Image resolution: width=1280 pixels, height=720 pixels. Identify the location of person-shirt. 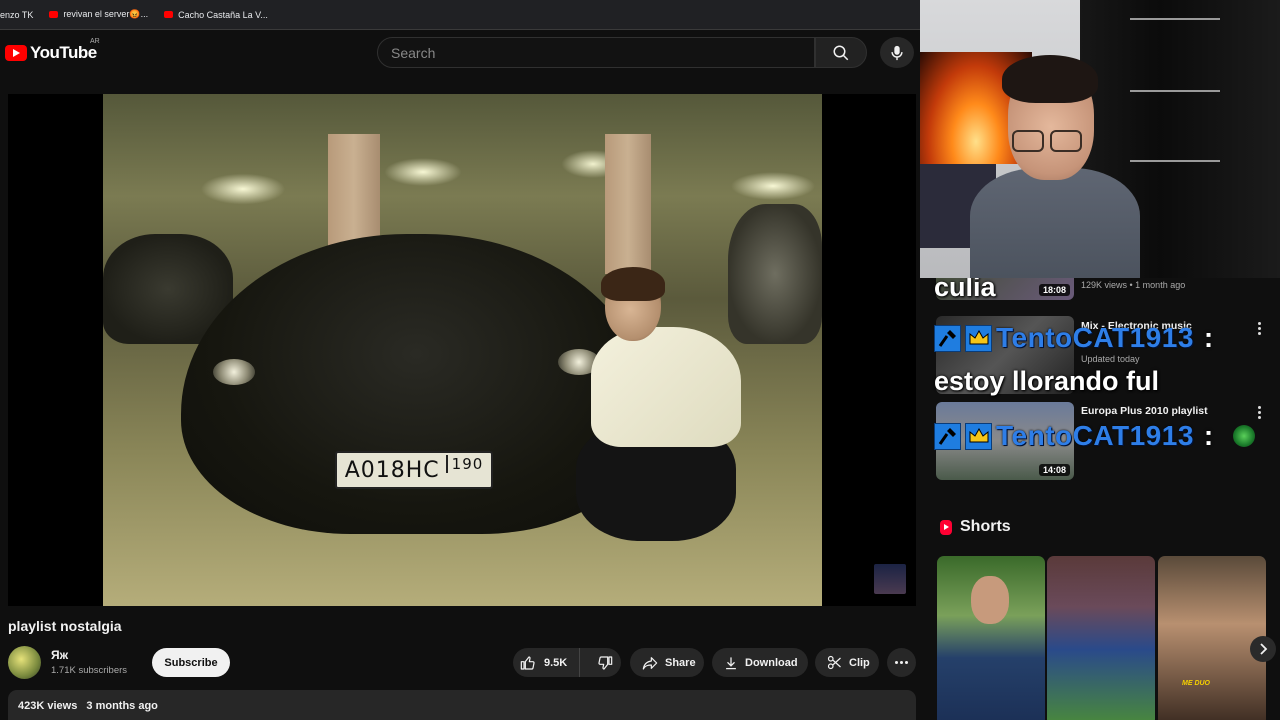
(666, 387).